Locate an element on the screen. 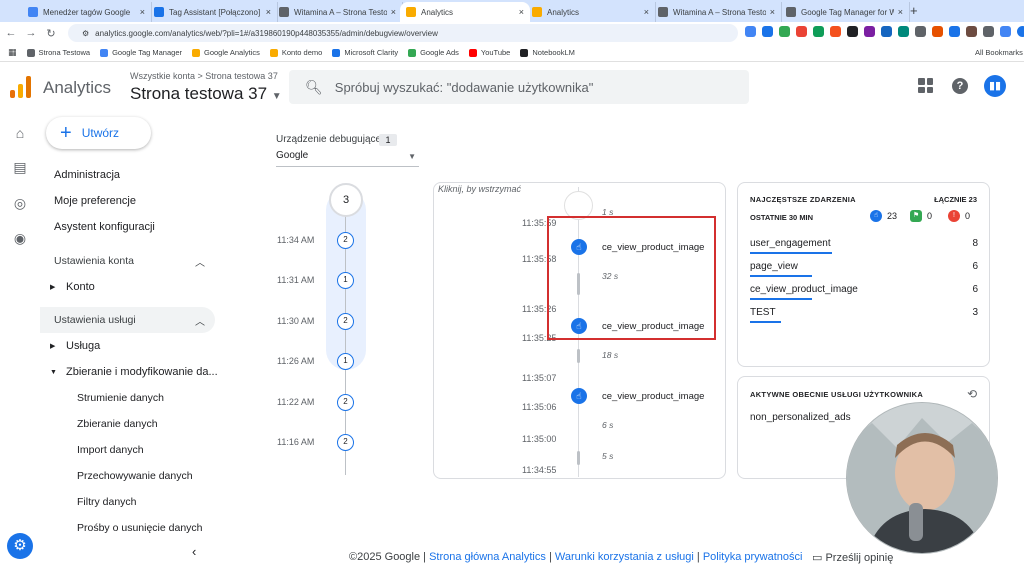 Image resolution: width=1024 pixels, height=576 pixels. create-button: + Utwórz is located at coordinates (98, 133).